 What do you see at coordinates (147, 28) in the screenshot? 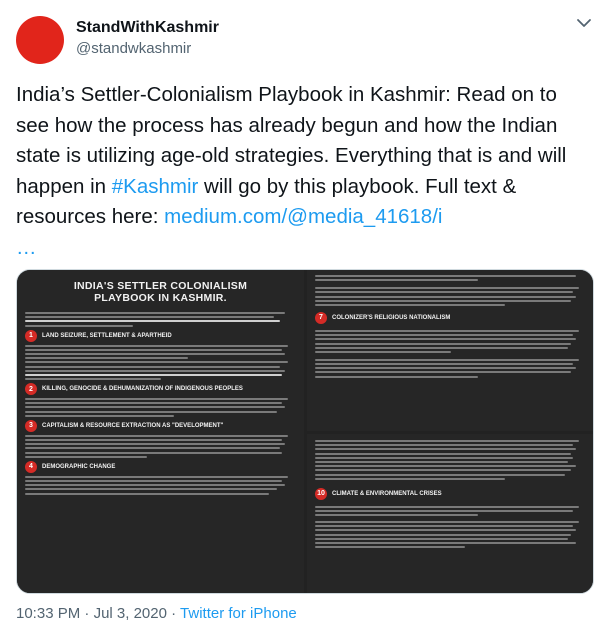
I see `display-name: StandWithKashmir` at bounding box center [147, 28].